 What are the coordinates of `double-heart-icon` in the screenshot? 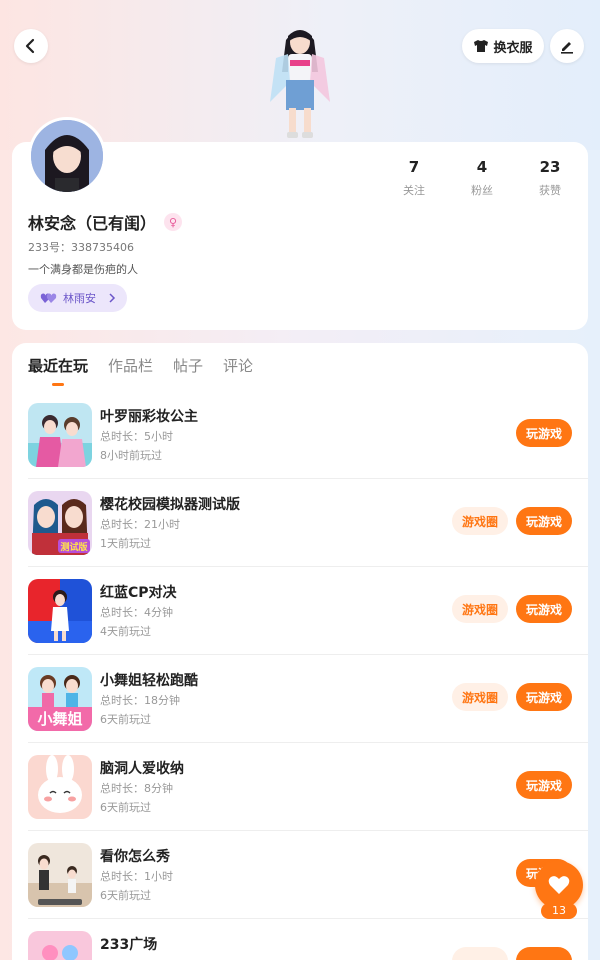 It's located at (48, 298).